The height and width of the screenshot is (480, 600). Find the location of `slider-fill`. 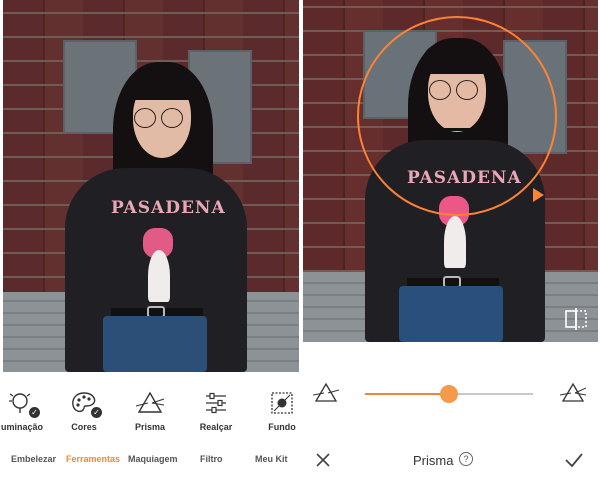

slider-fill is located at coordinates (407, 394).